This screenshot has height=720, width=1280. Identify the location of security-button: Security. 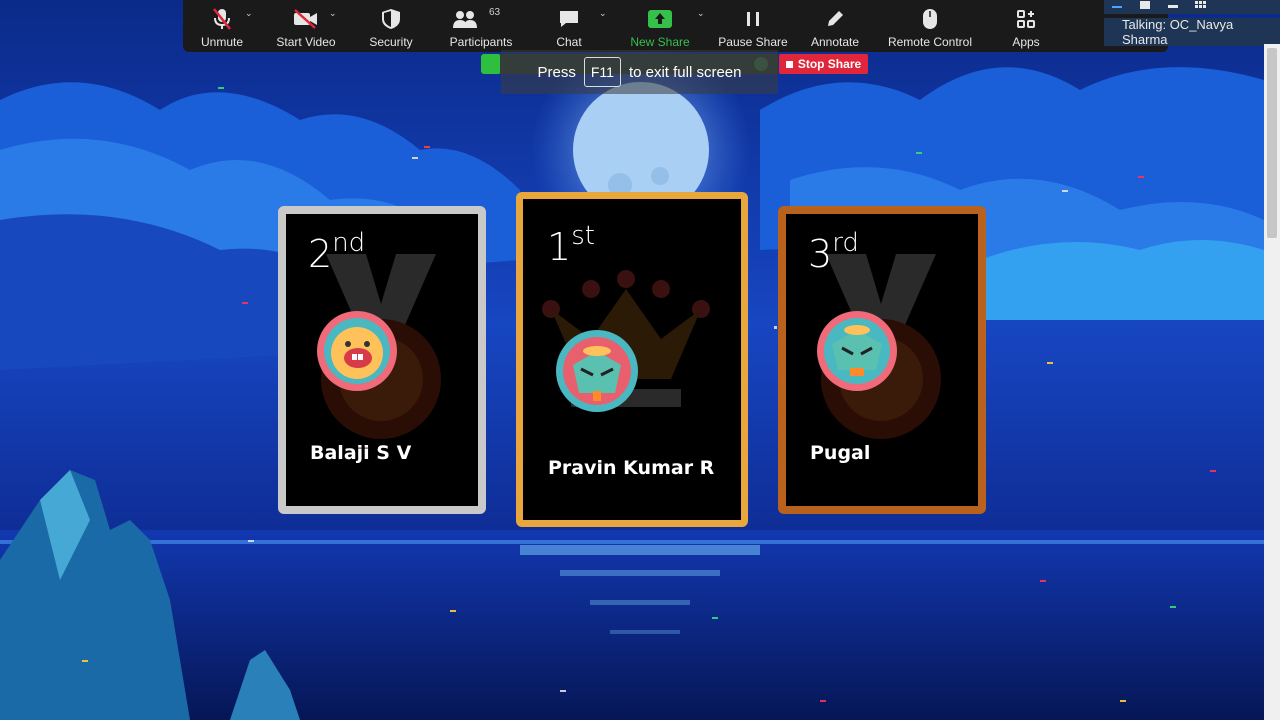
(391, 26).